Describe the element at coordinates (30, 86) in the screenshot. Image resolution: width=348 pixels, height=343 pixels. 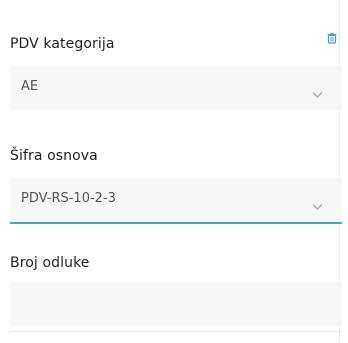
I see `vat-category-value: AE` at that location.